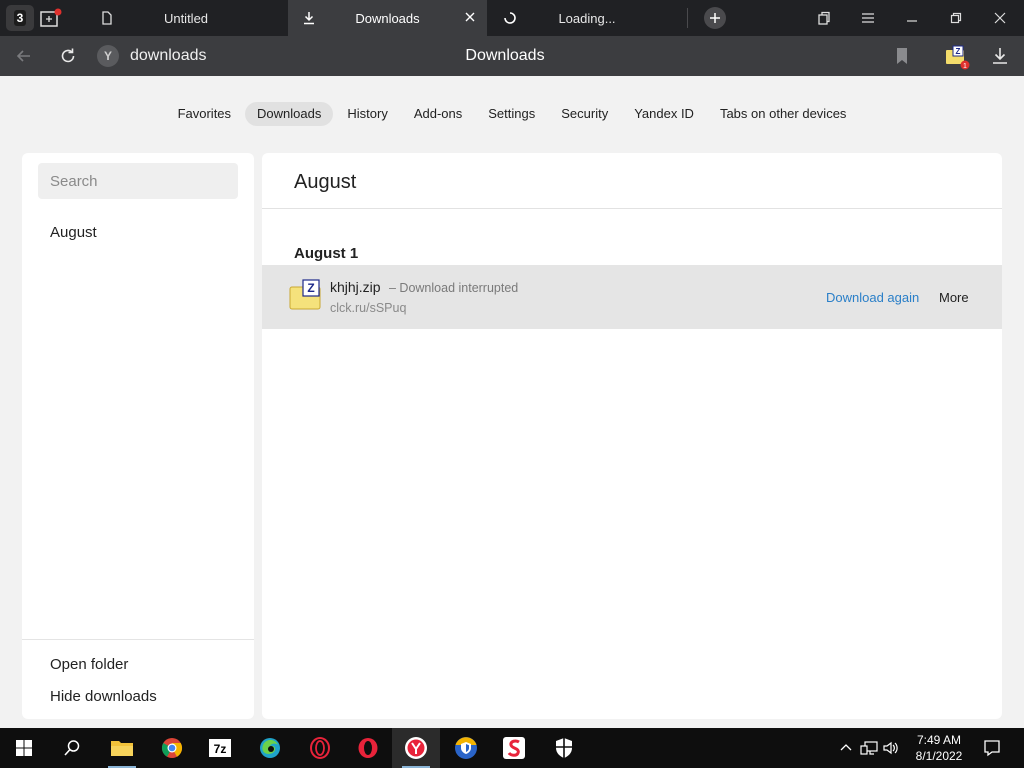 Image resolution: width=1024 pixels, height=768 pixels. I want to click on clock-date: 8/1/2022, so click(939, 756).